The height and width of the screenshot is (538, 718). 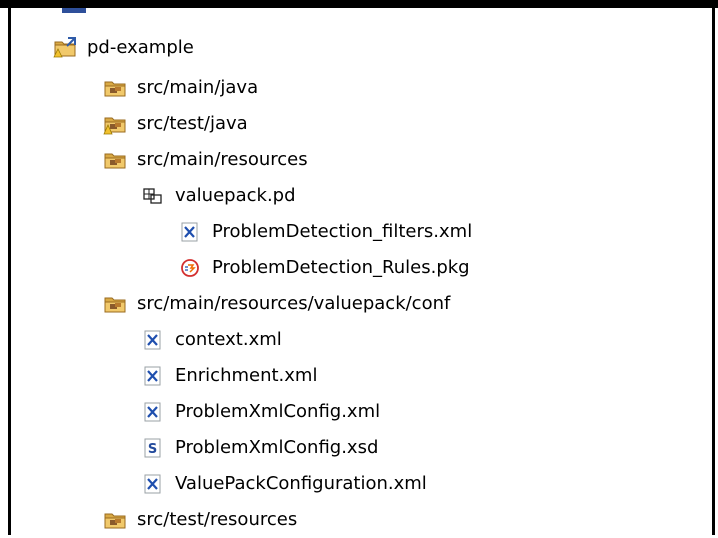 I want to click on tree-item-label: src/main/java, so click(x=198, y=87).